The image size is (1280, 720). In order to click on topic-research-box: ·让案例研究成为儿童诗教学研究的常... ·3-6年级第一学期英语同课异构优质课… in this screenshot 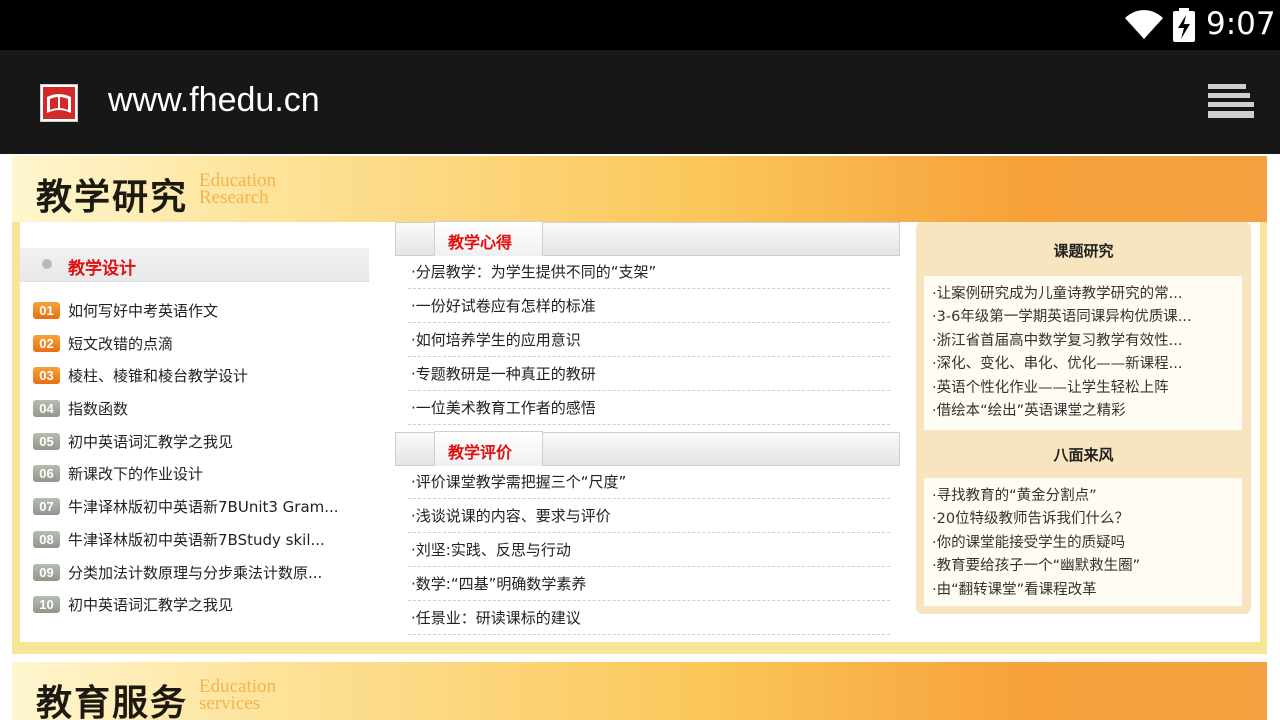, I will do `click(1083, 353)`.